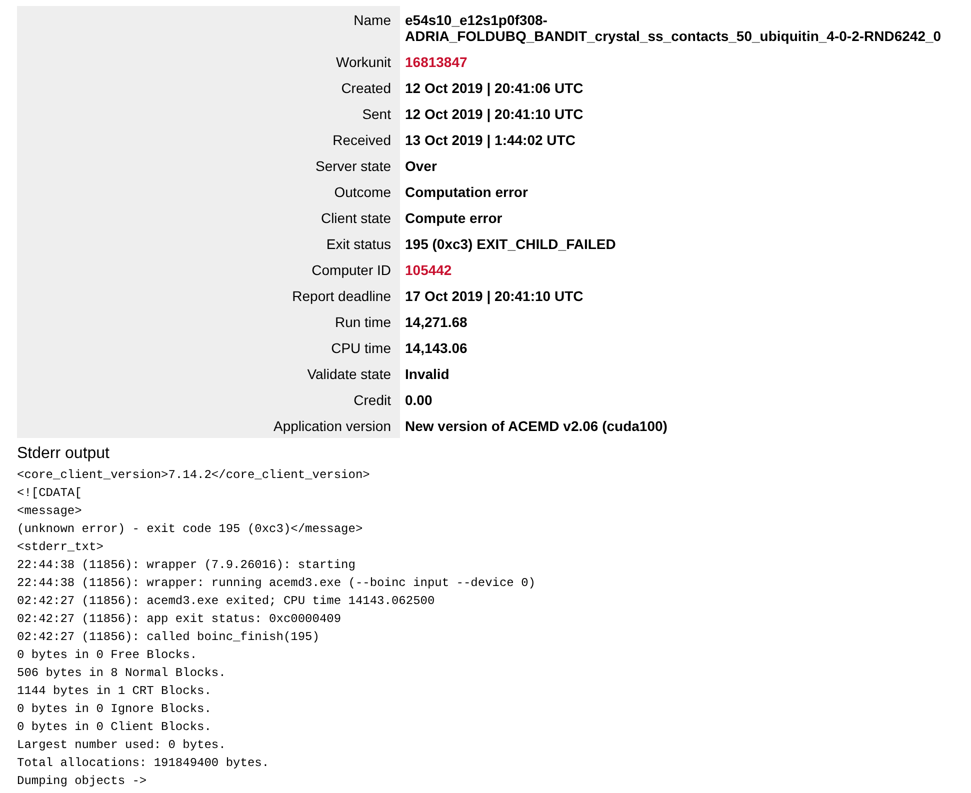  I want to click on field-value: e54s10_e12s1p0f308-ADRIA_FOLDUBQ_BANDIT_crystal_ss_contacts_50_ubiquitin_4-0-2-RND6242_0, so click(673, 28).